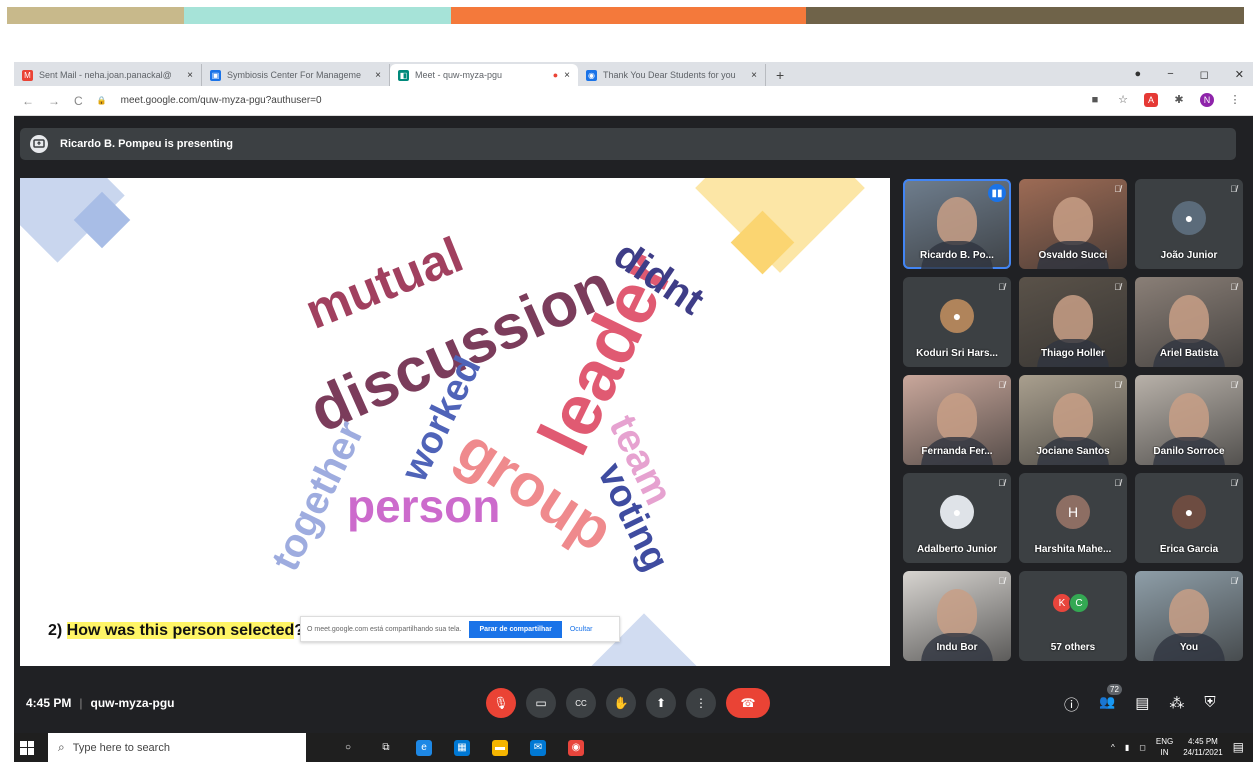 This screenshot has height=762, width=1253. Describe the element at coordinates (672, 75) in the screenshot. I see `browser-tab: ◉ Thank You Dear Students for you ×` at that location.